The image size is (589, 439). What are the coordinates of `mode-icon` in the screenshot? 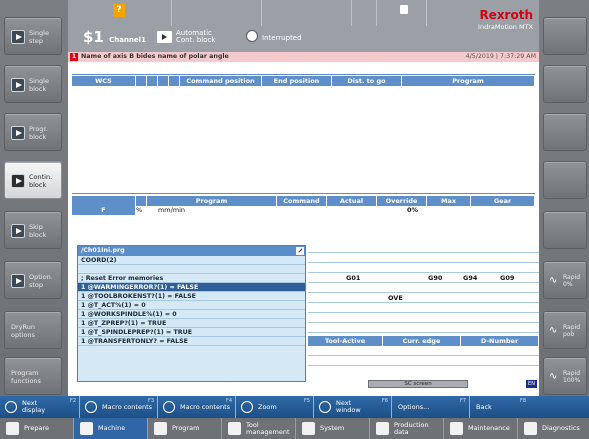 It's located at (164, 37).